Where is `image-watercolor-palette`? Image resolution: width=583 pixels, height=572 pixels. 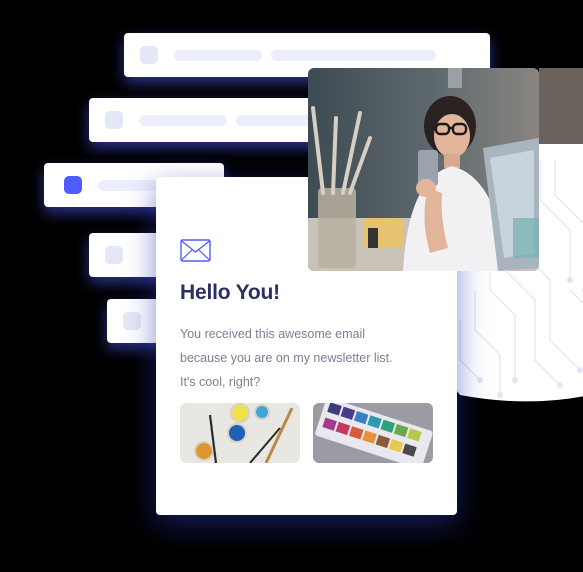
image-watercolor-palette is located at coordinates (373, 433).